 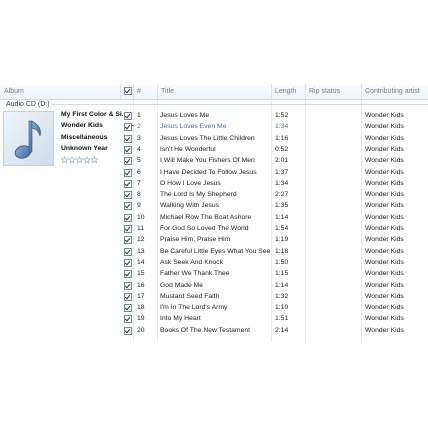 I want to click on track-length: 1:19, so click(x=282, y=240).